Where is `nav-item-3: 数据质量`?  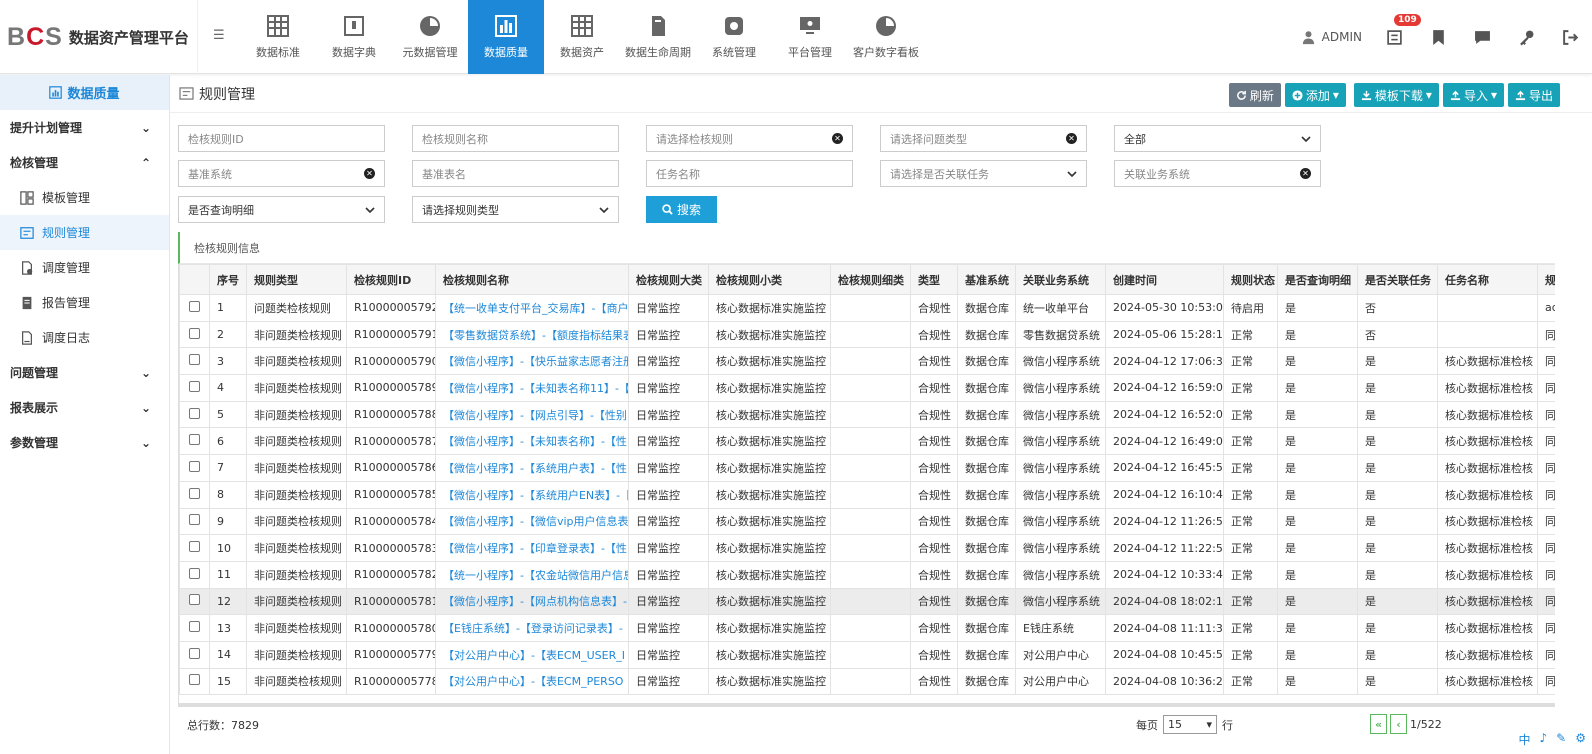
nav-item-3: 数据质量 is located at coordinates (506, 37).